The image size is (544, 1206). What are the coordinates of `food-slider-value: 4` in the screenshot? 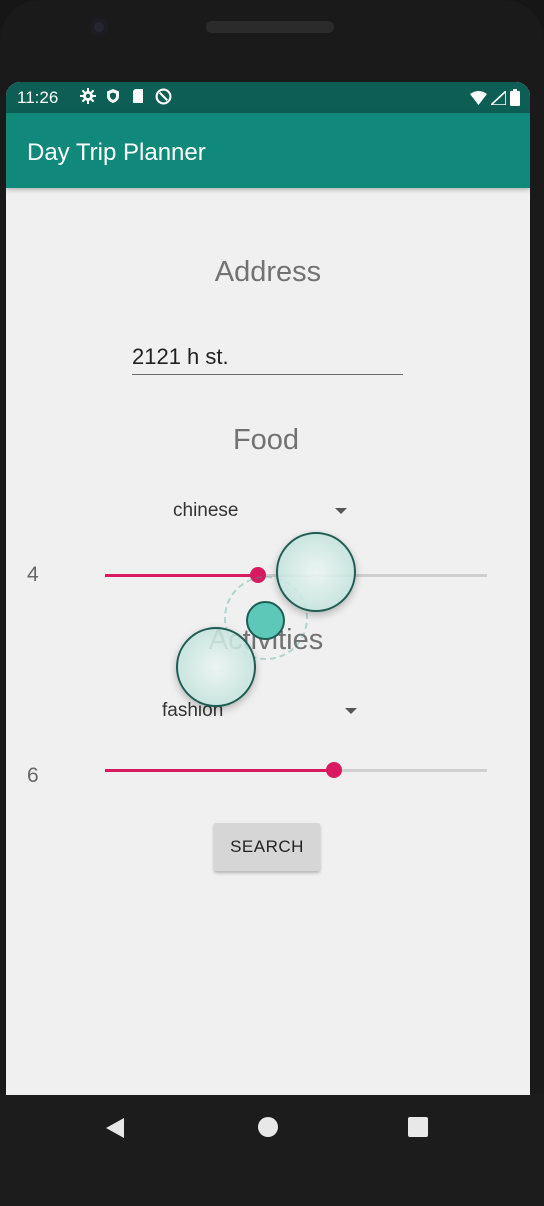 It's located at (33, 574).